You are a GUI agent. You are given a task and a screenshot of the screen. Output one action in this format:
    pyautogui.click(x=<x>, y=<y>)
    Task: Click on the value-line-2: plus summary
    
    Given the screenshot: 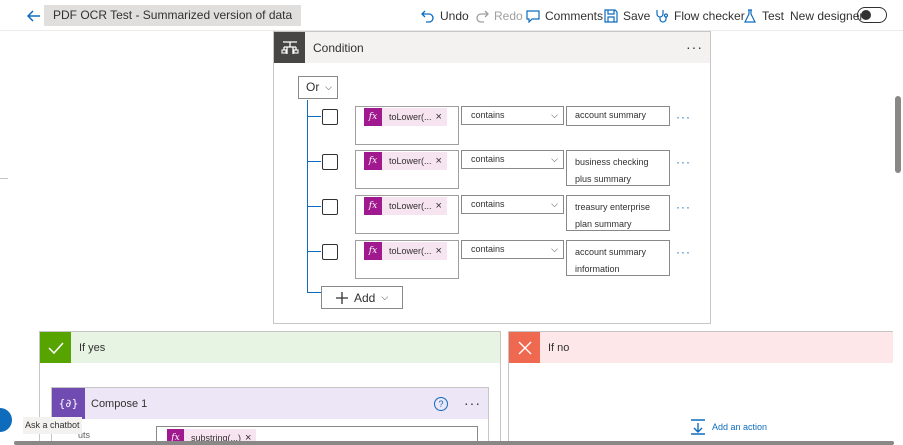 What is the action you would take?
    pyautogui.click(x=603, y=179)
    